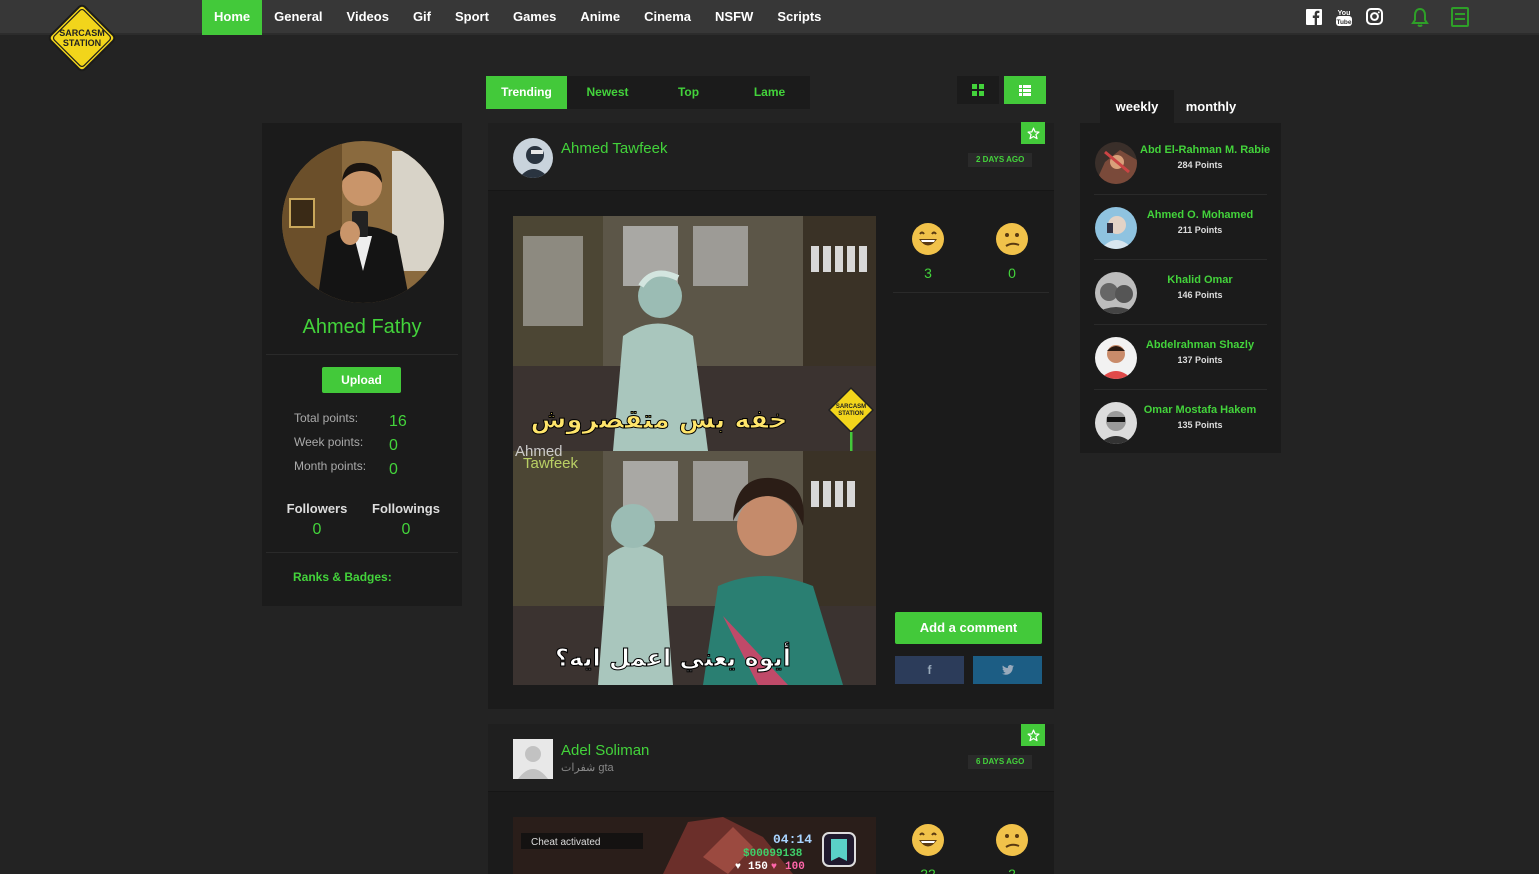 Image resolution: width=1539 pixels, height=874 pixels. I want to click on week-points-label: Week points:, so click(329, 442).